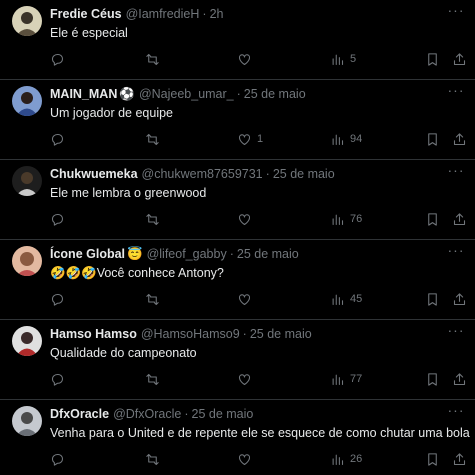 Image resolution: width=475 pixels, height=475 pixels. Describe the element at coordinates (356, 299) in the screenshot. I see `views-count: 45` at that location.